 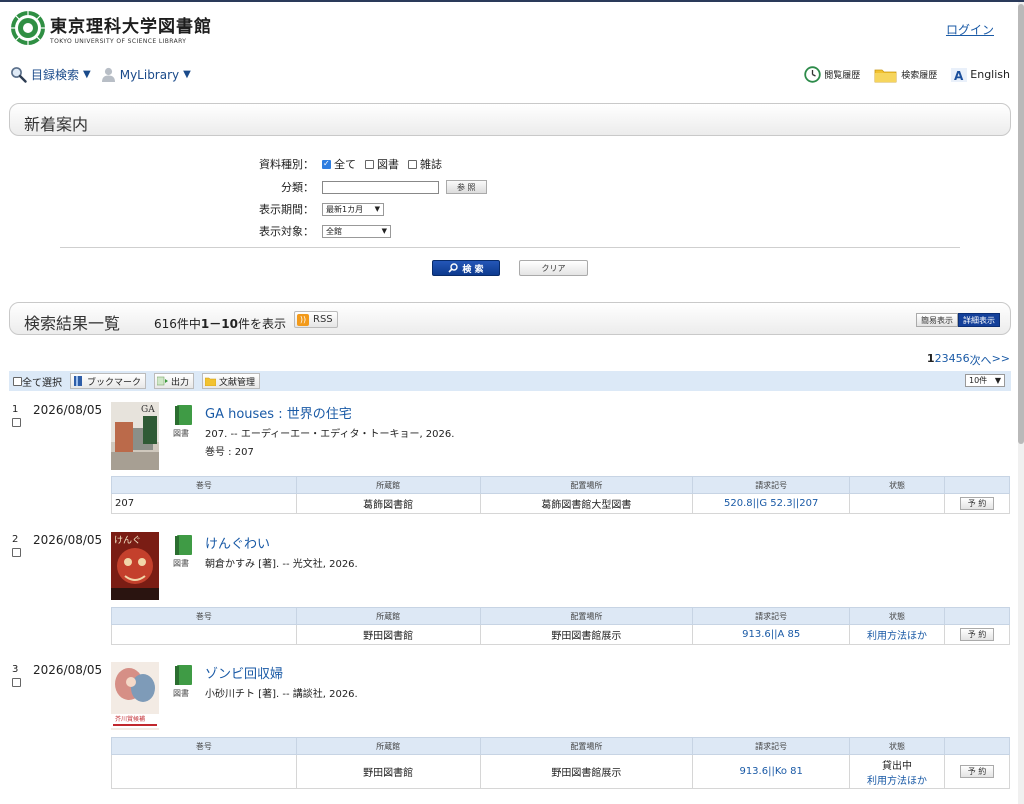 I want to click on page-6: 6, so click(x=966, y=360).